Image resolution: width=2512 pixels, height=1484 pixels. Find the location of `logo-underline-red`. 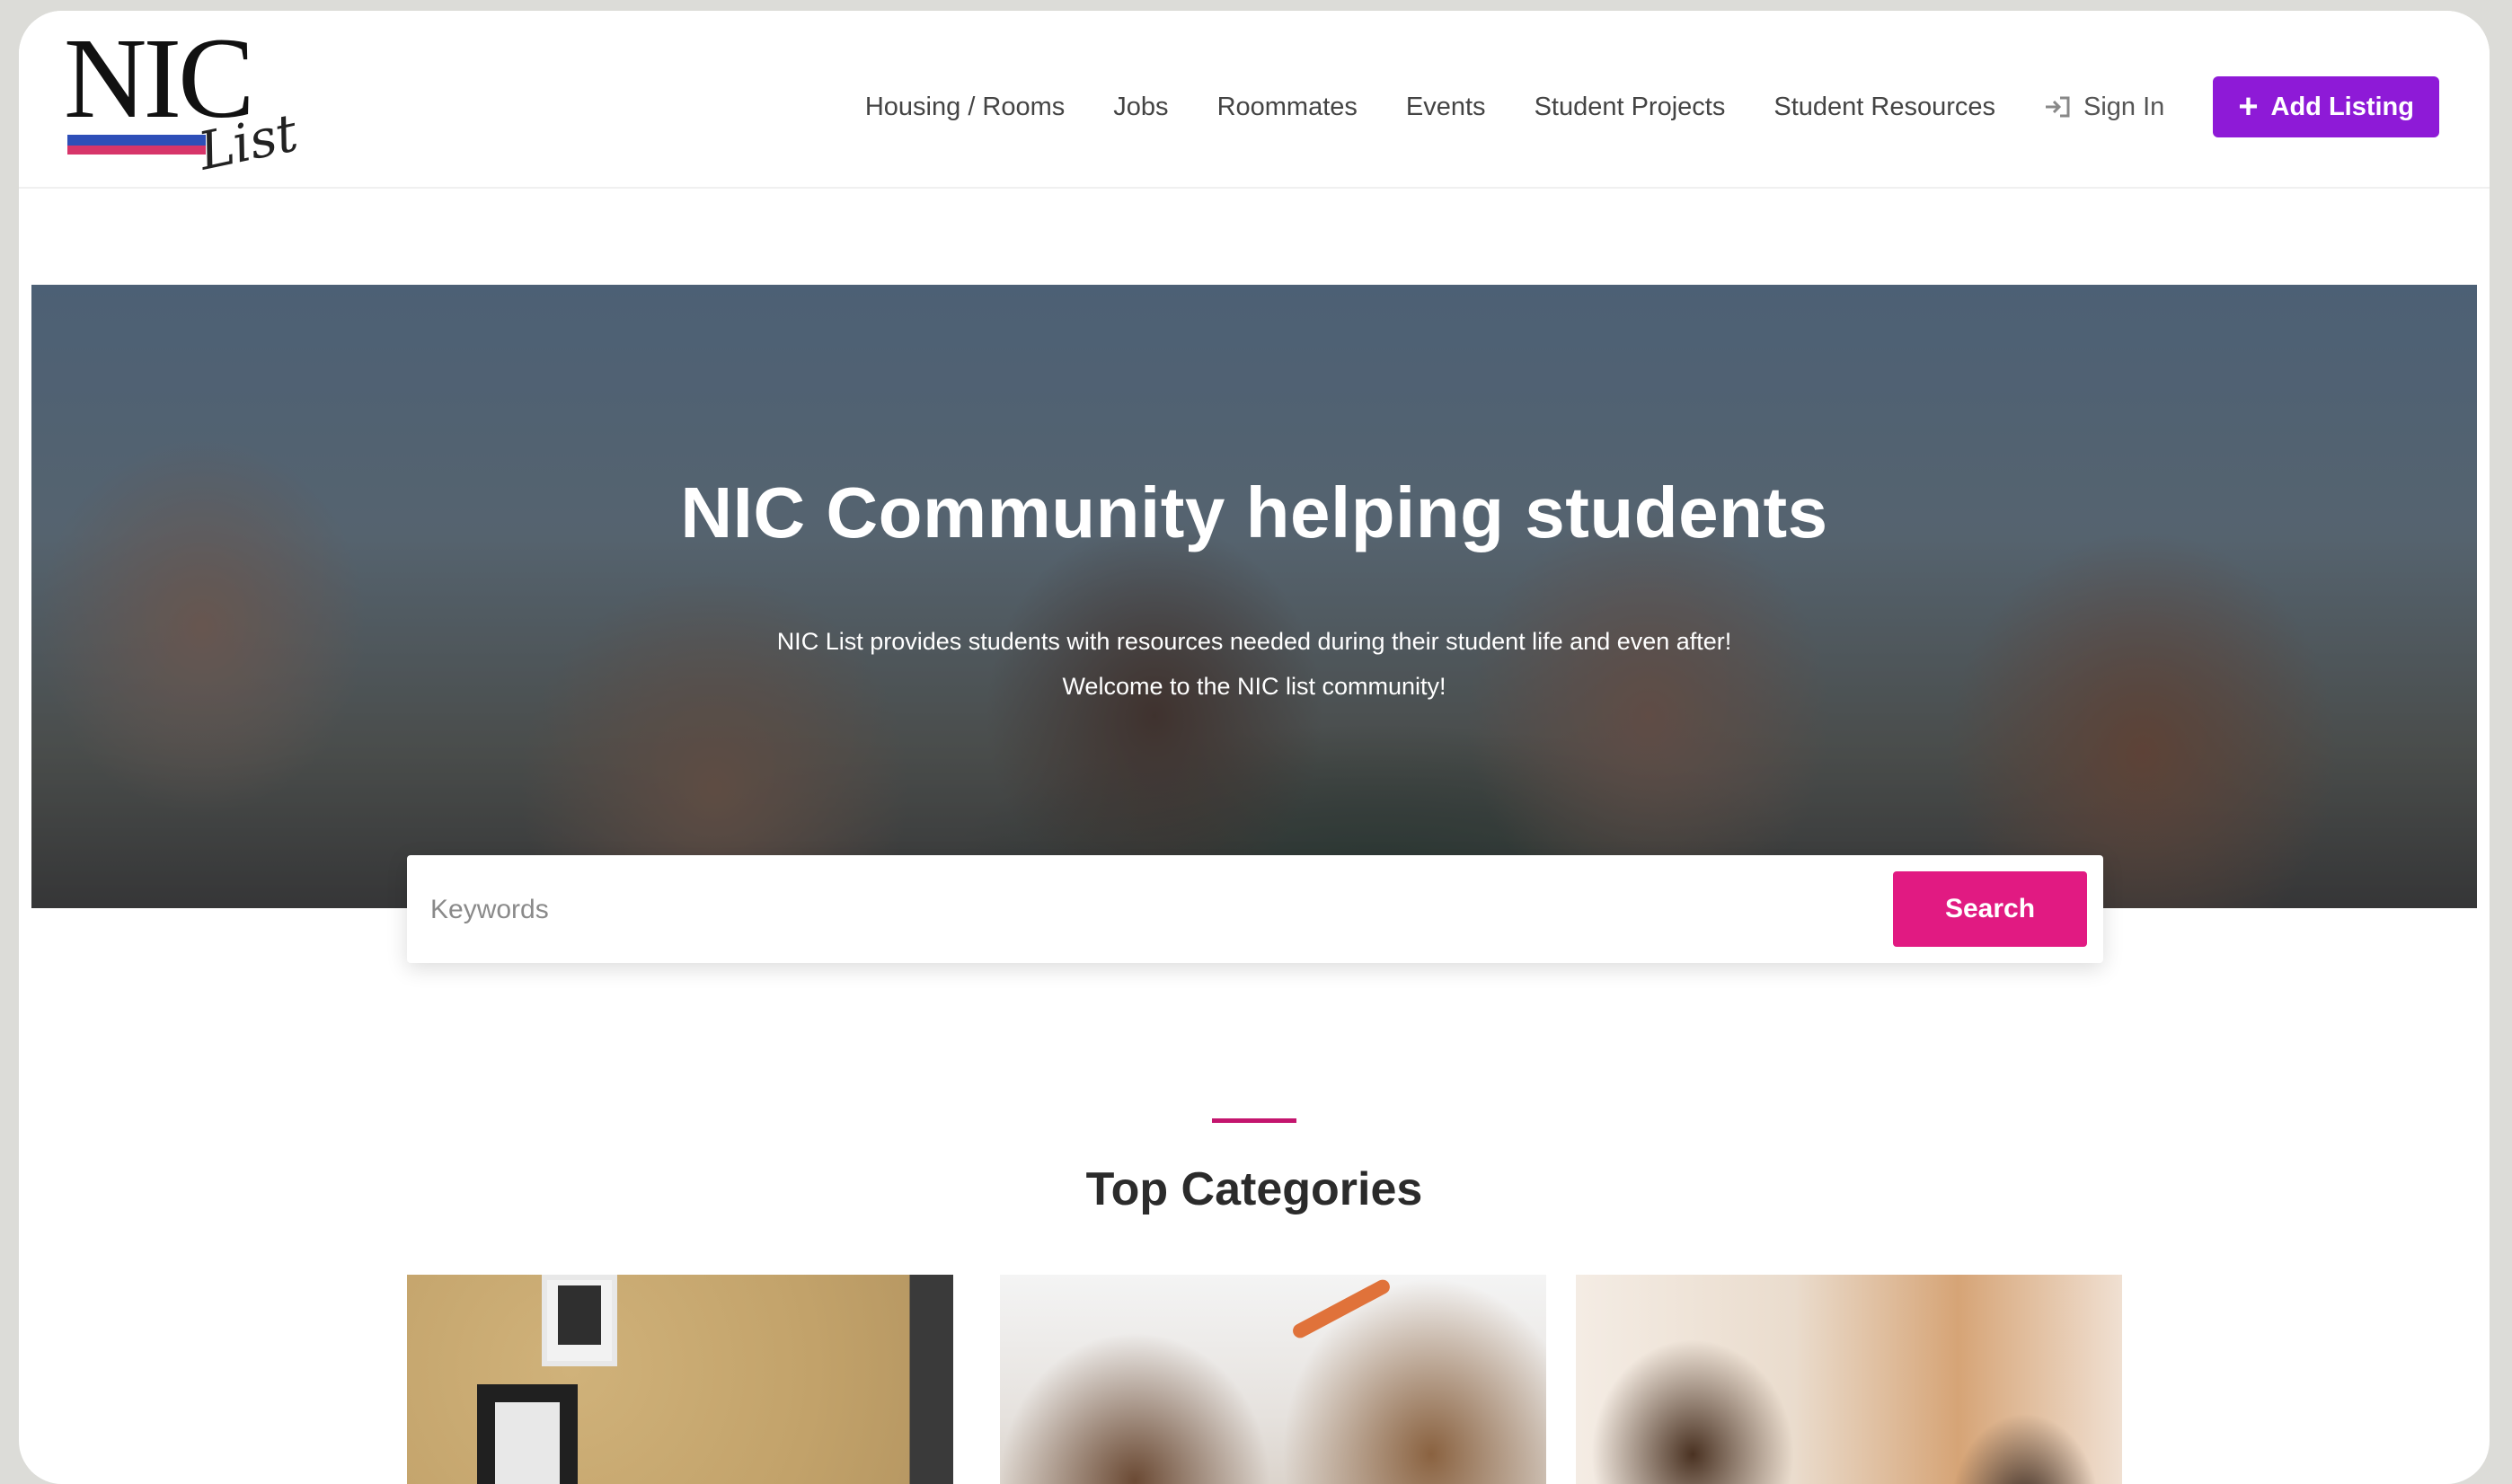

logo-underline-red is located at coordinates (136, 150).